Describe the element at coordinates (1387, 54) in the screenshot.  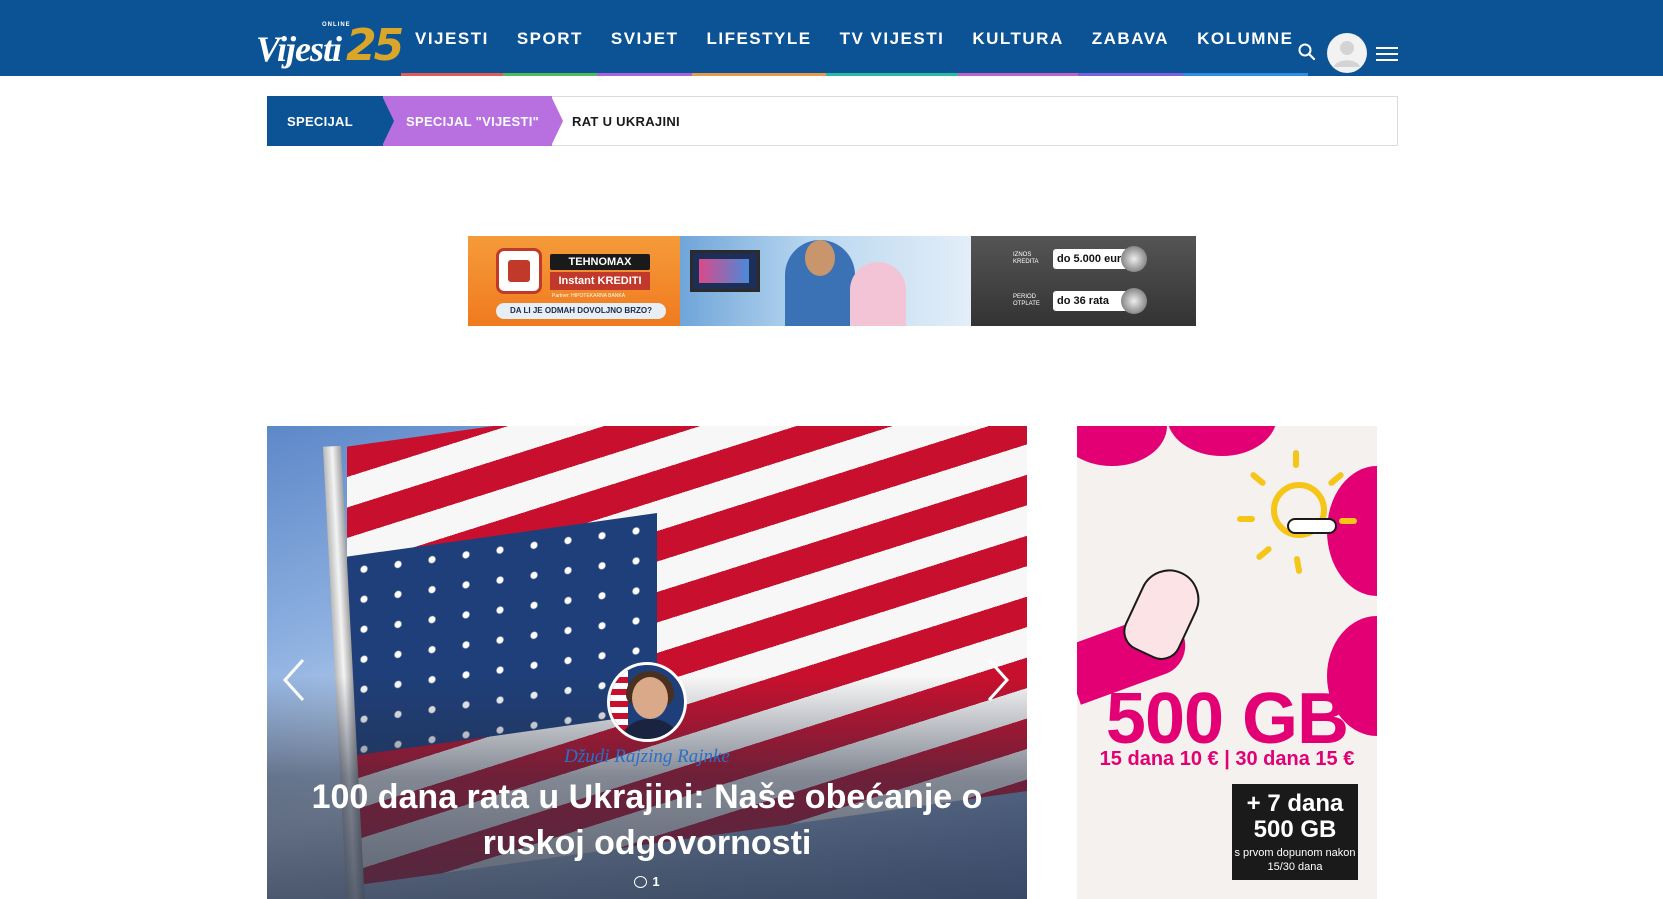
I see `hamburger-menu-icon` at that location.